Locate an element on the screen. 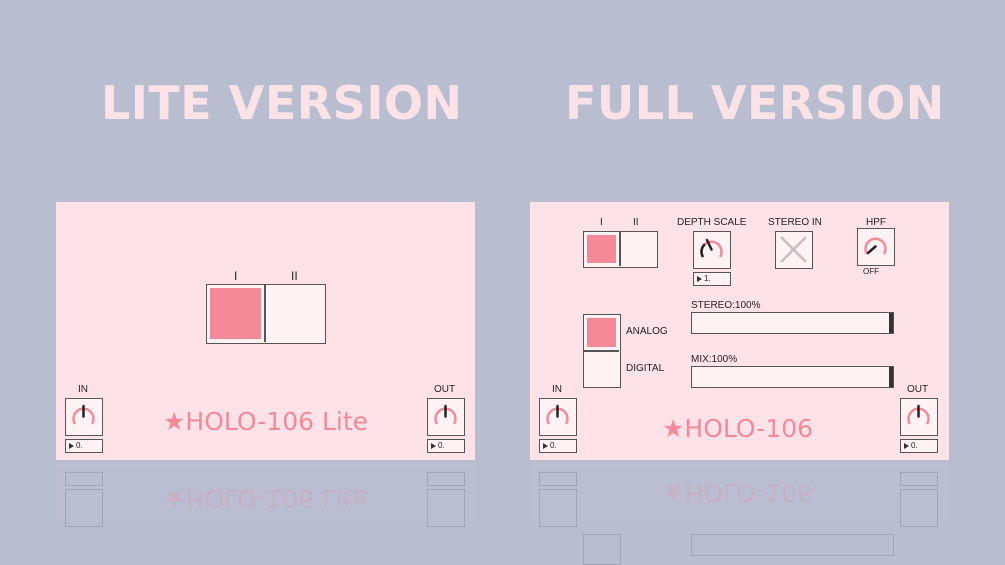 The height and width of the screenshot is (565, 1005). x-toggle-icon is located at coordinates (793, 249).